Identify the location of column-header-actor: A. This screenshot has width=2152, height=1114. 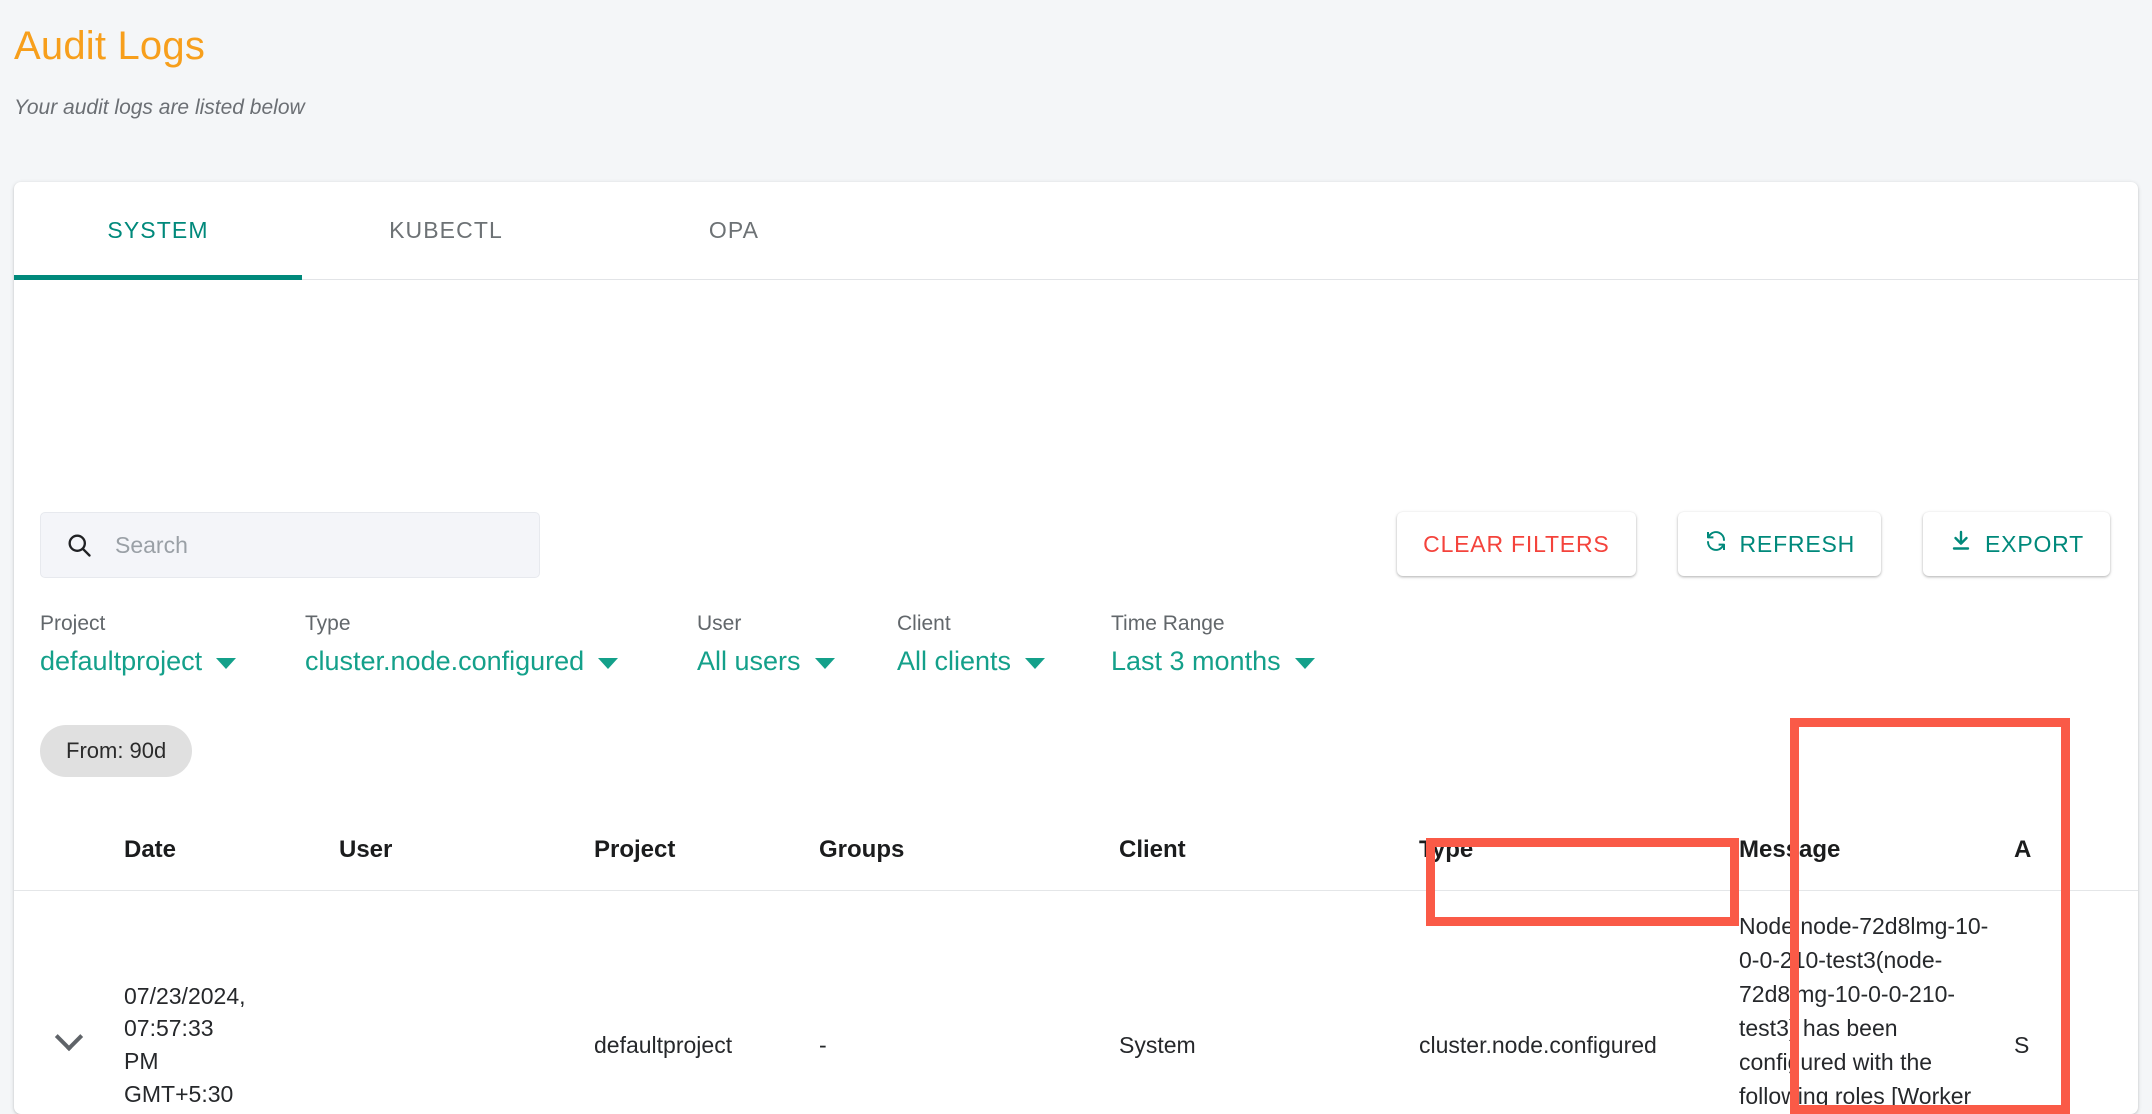
(2076, 850).